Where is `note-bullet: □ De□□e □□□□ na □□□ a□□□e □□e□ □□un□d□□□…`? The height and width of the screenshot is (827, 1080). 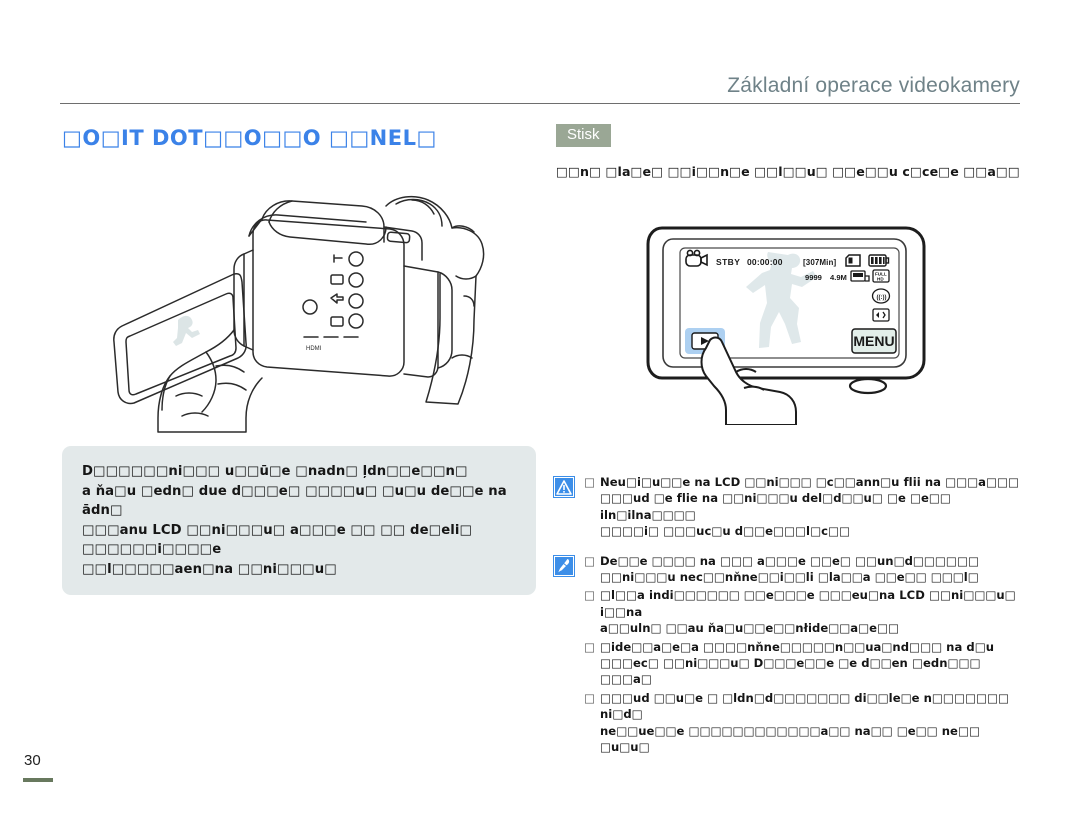
note-bullet: □ De□□e □□□□ na □□□ a□□□e □□e□ □□un□d□□□… is located at coordinates (806, 569).